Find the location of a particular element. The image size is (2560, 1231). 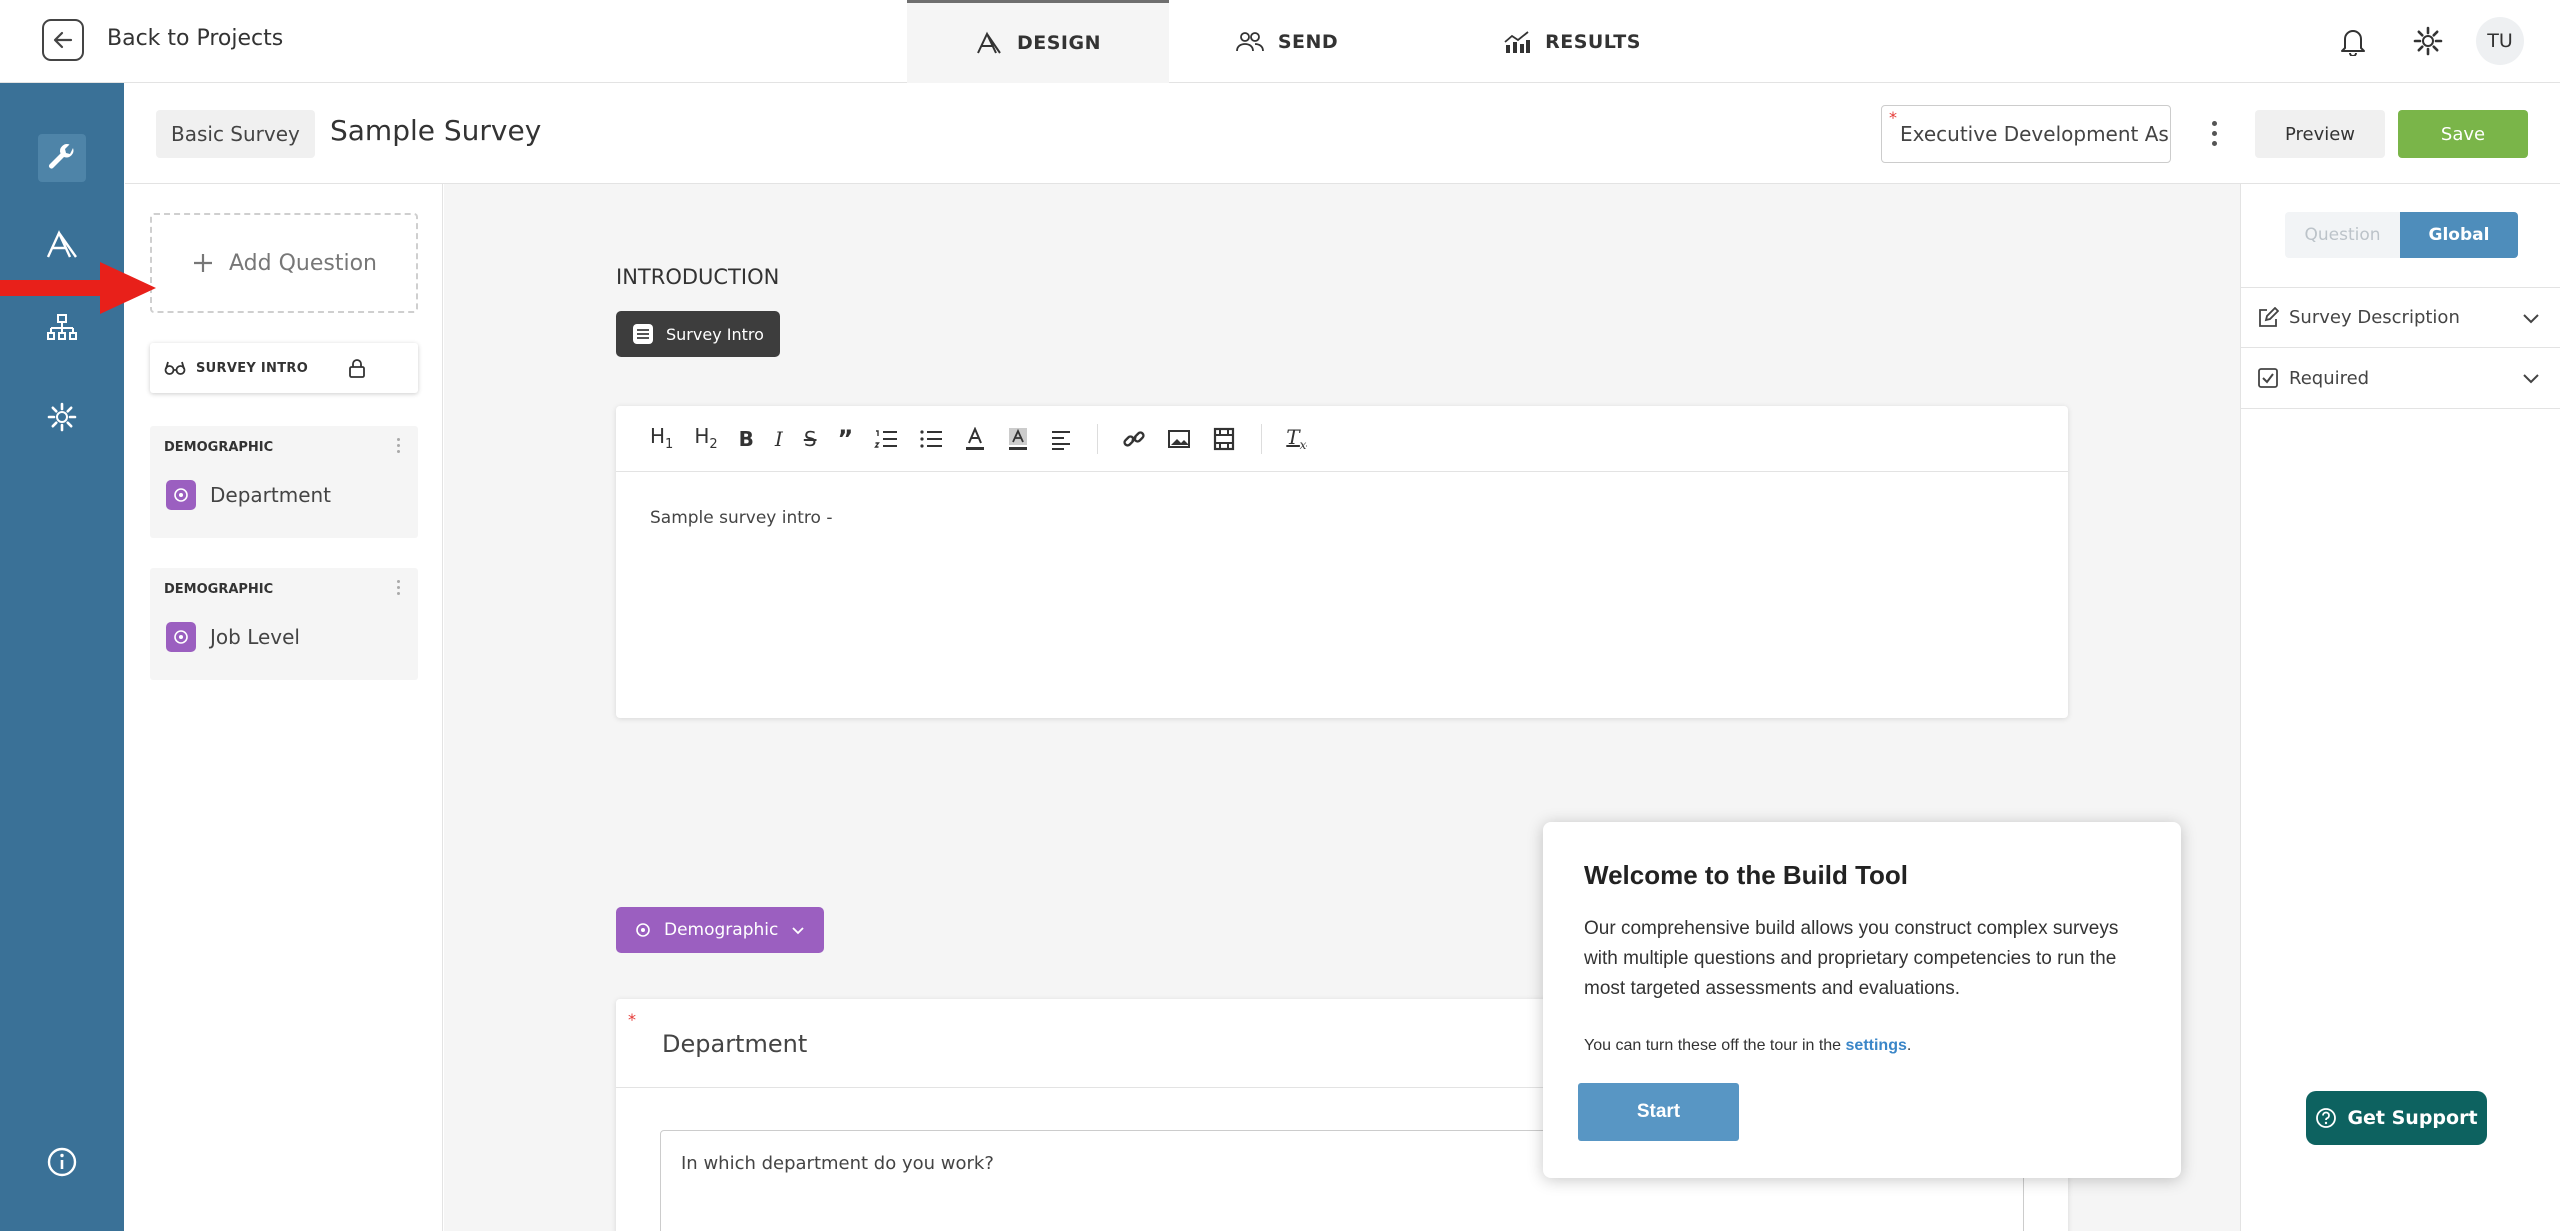

assessment-select: Executive Development As is located at coordinates (2026, 134).